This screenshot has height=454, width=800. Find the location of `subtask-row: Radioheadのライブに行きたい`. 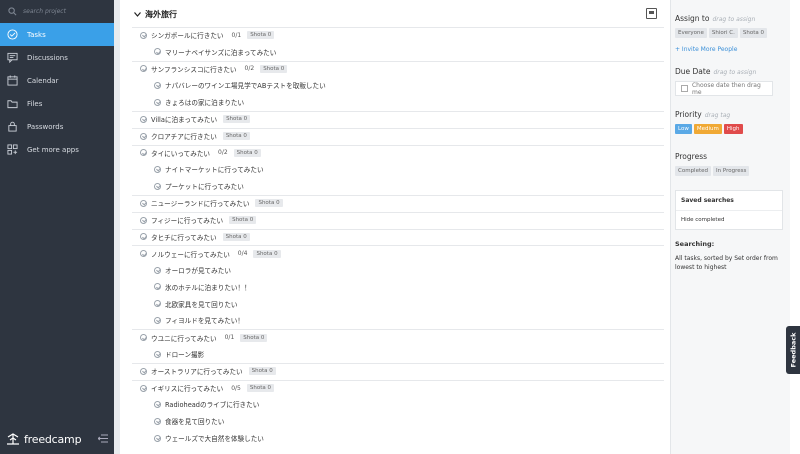

subtask-row: Radioheadのライブに行きたい is located at coordinates (398, 405).